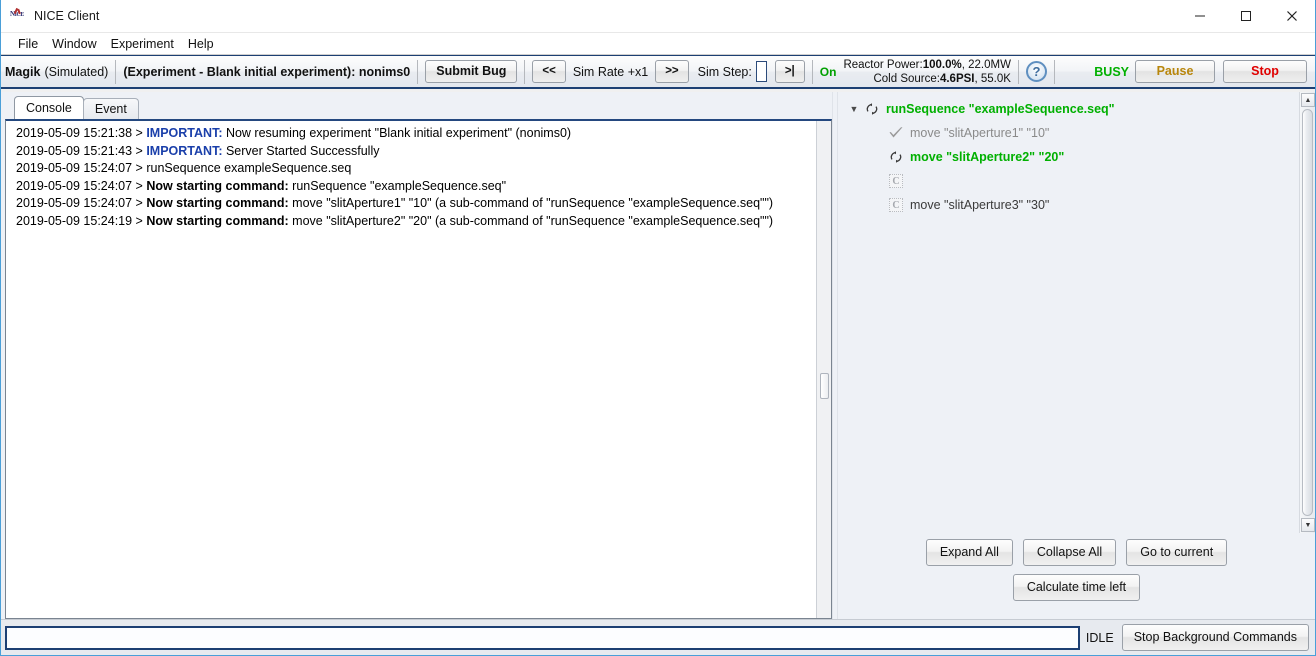 The height and width of the screenshot is (656, 1316). I want to click on tree-row-label: move "slitAperture2" "20", so click(987, 157).